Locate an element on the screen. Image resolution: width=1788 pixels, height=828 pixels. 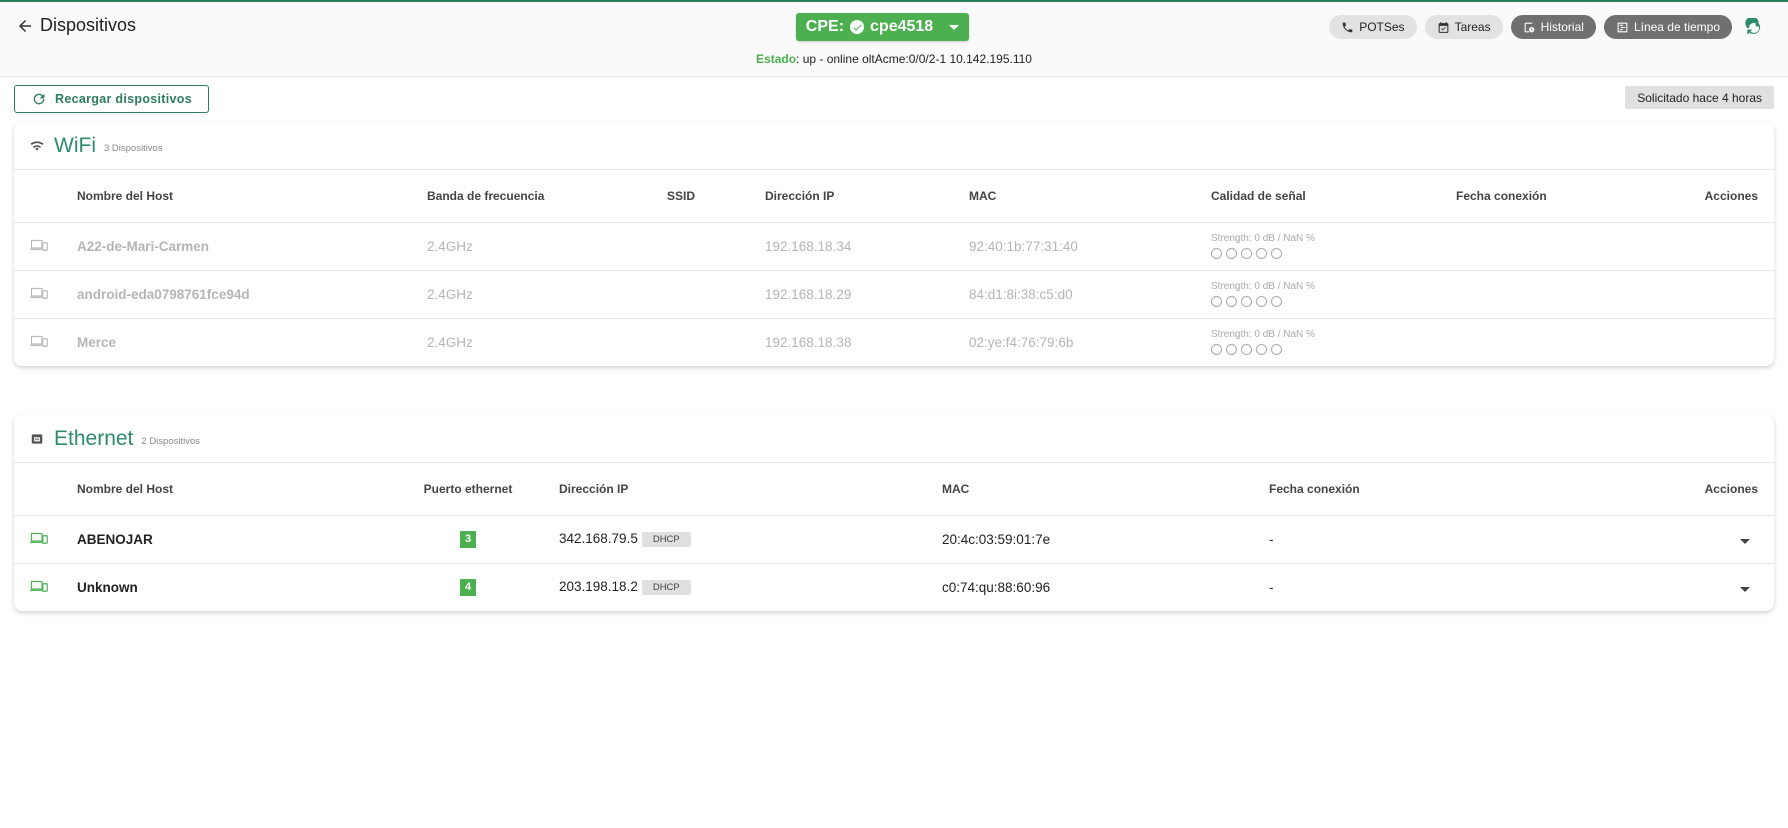
cpe-selector-button: CPE: cpe4518 is located at coordinates (882, 27).